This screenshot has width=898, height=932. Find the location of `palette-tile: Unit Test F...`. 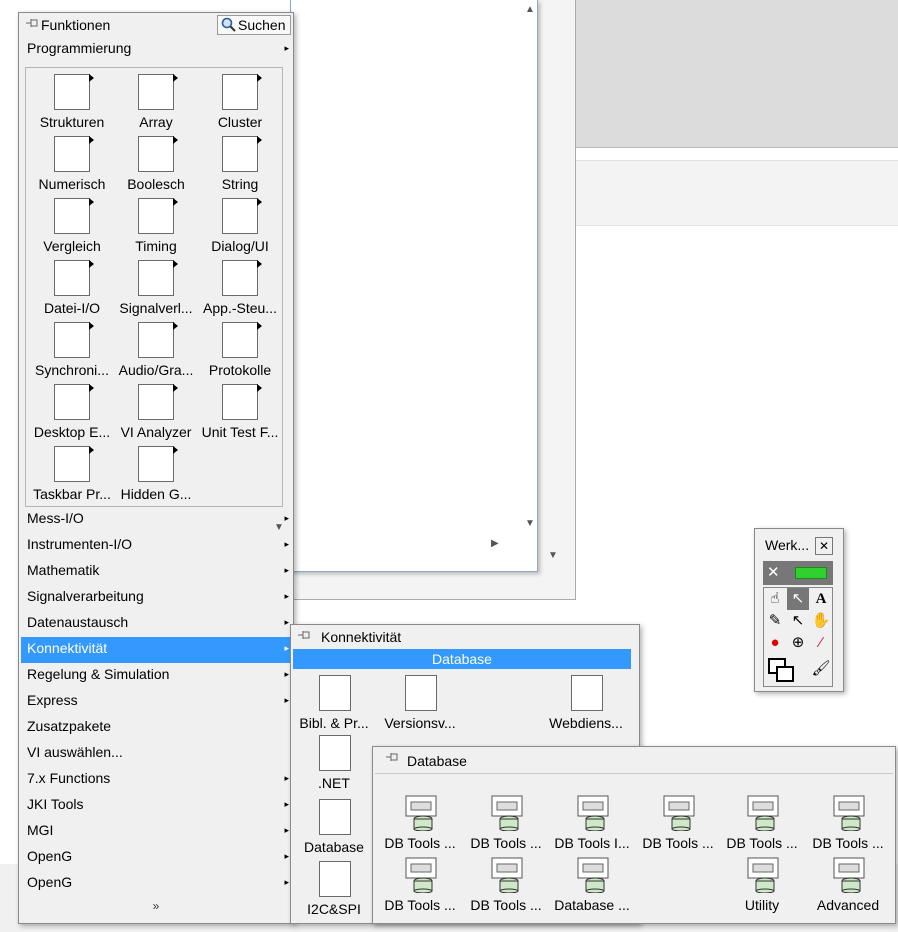

palette-tile: Unit Test F... is located at coordinates (240, 411).